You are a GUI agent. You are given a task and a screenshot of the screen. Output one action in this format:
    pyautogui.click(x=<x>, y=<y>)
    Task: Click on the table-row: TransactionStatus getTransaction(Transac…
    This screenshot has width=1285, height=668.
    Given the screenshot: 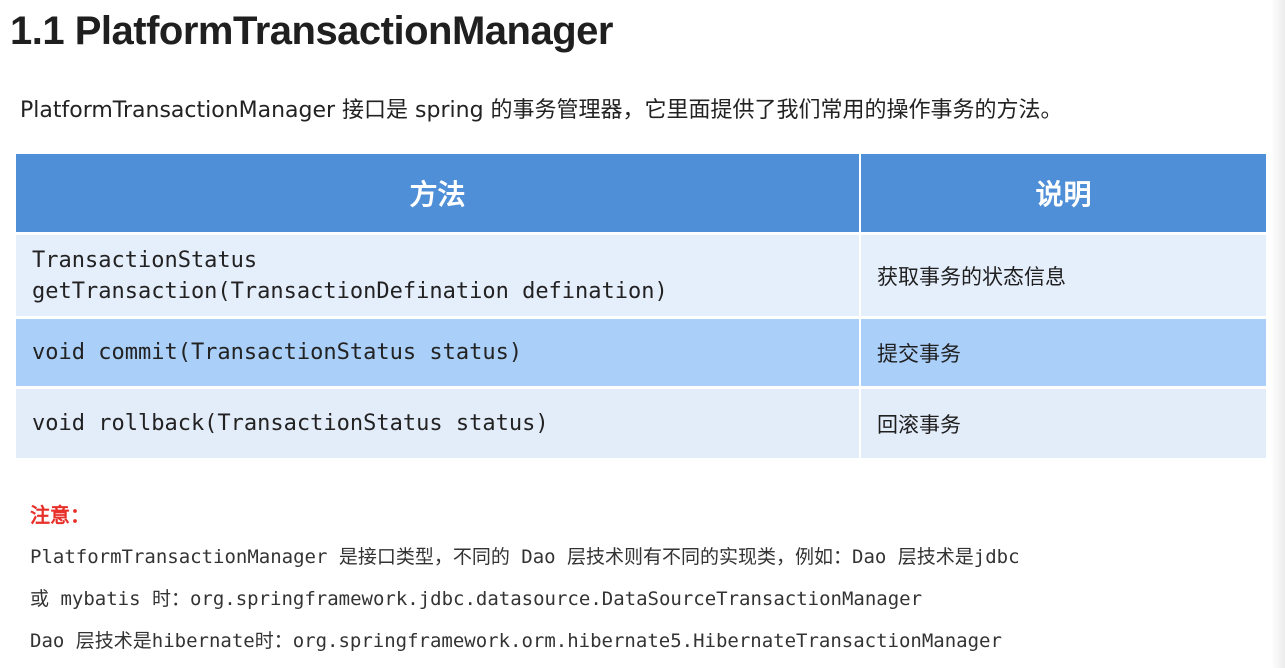 What is the action you would take?
    pyautogui.click(x=641, y=275)
    